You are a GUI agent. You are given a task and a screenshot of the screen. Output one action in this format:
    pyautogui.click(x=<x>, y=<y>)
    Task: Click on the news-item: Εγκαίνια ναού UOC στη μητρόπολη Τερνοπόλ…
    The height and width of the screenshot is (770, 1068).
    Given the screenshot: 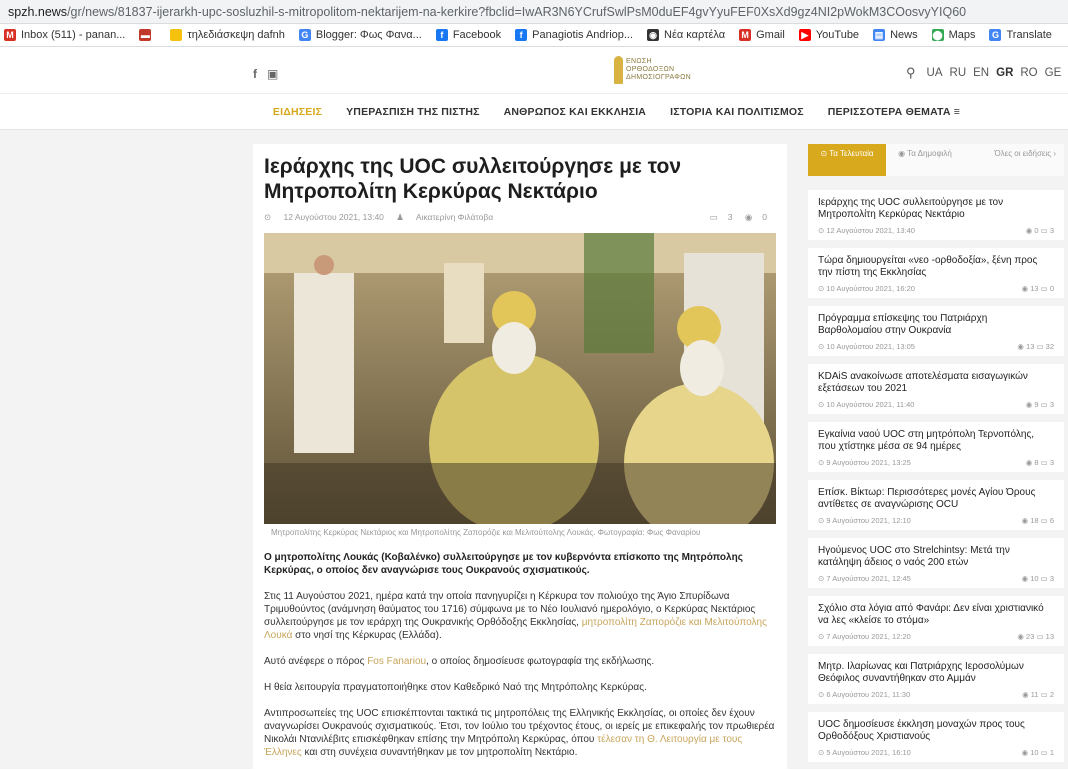 What is the action you would take?
    pyautogui.click(x=936, y=447)
    